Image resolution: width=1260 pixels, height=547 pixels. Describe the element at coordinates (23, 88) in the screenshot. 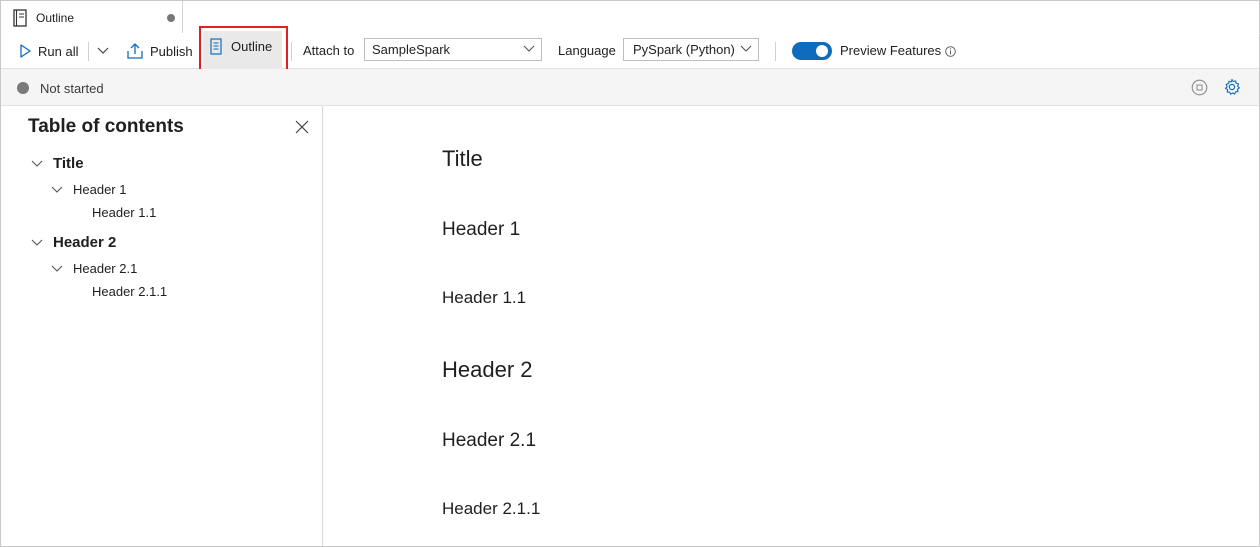

I see `status-indicator-icon` at that location.